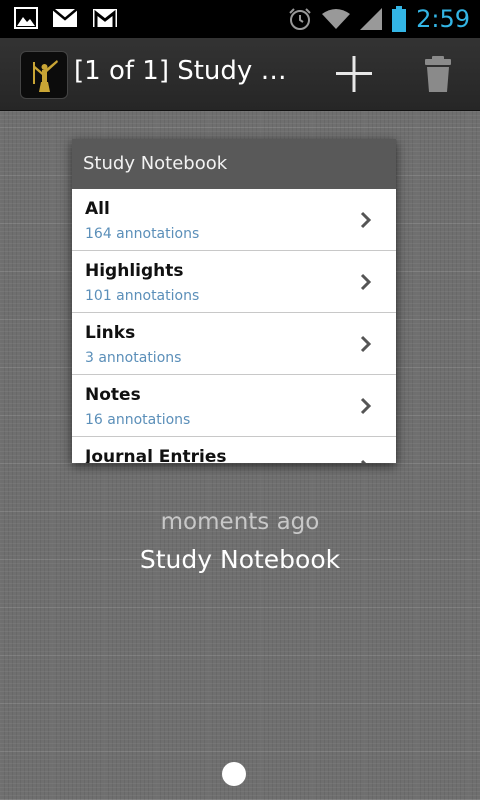 The height and width of the screenshot is (800, 480). I want to click on list-item-title: Highlights, so click(134, 271).